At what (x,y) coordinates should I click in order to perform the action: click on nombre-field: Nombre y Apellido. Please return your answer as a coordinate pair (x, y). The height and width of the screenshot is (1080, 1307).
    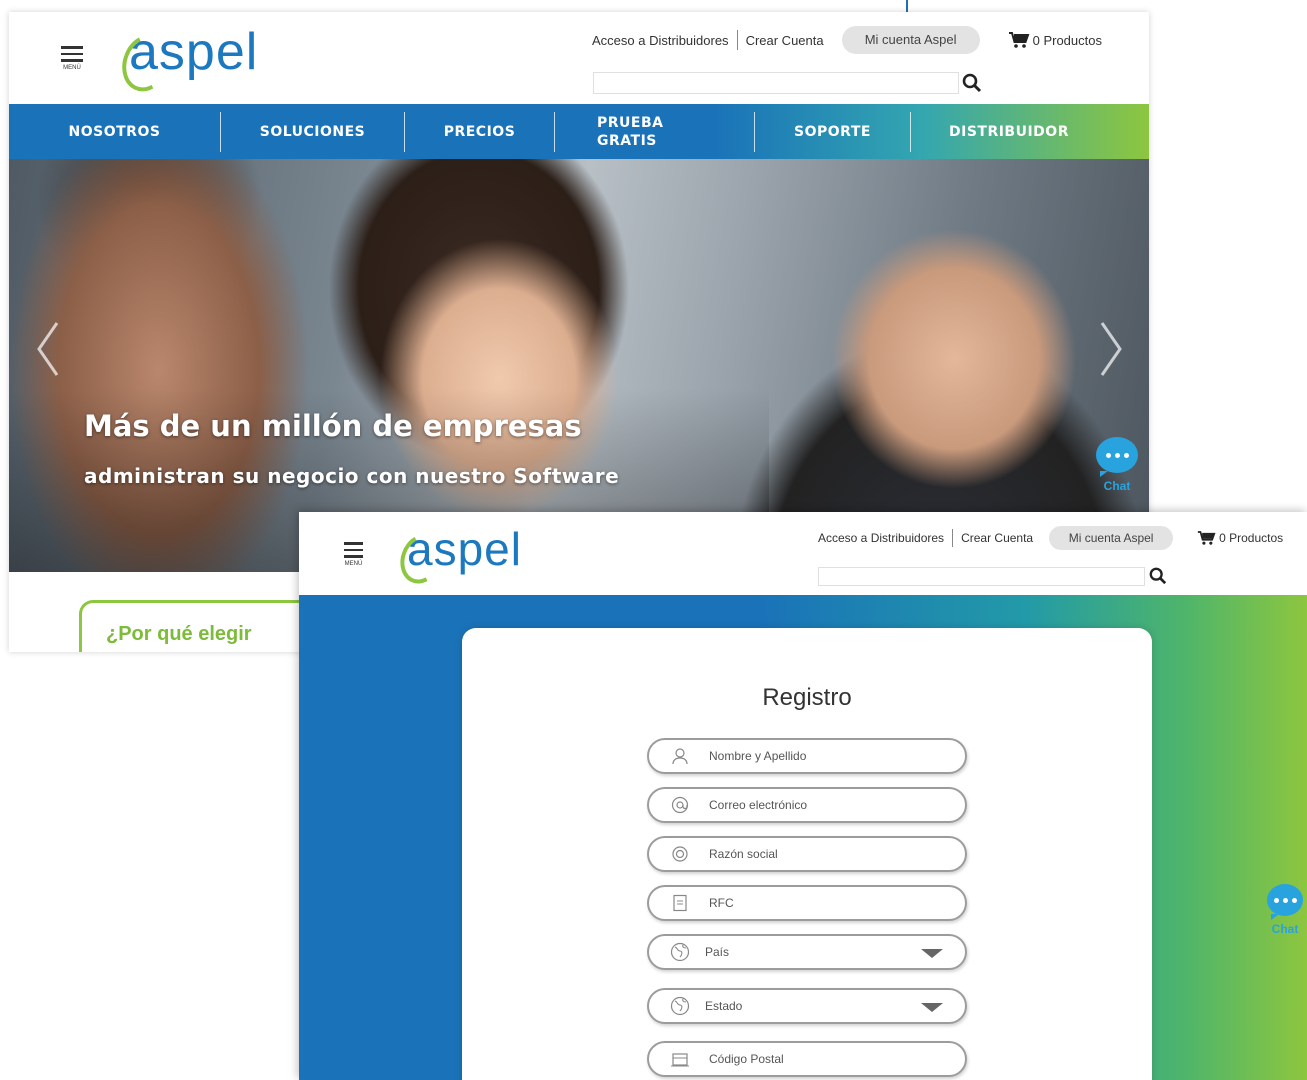
    Looking at the image, I should click on (807, 756).